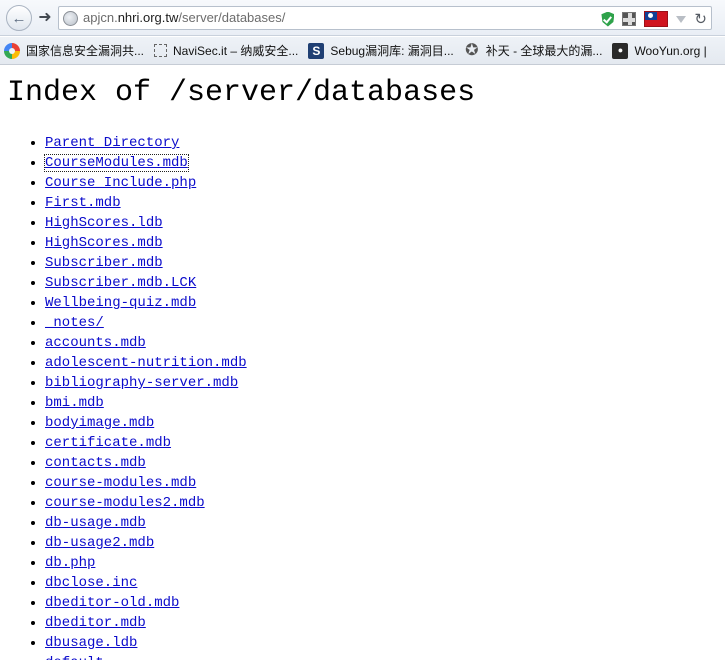 The height and width of the screenshot is (660, 725). What do you see at coordinates (385, 18) in the screenshot?
I see `address-bar: apjcn.nhri.org.tw/server/databases/ ↻` at bounding box center [385, 18].